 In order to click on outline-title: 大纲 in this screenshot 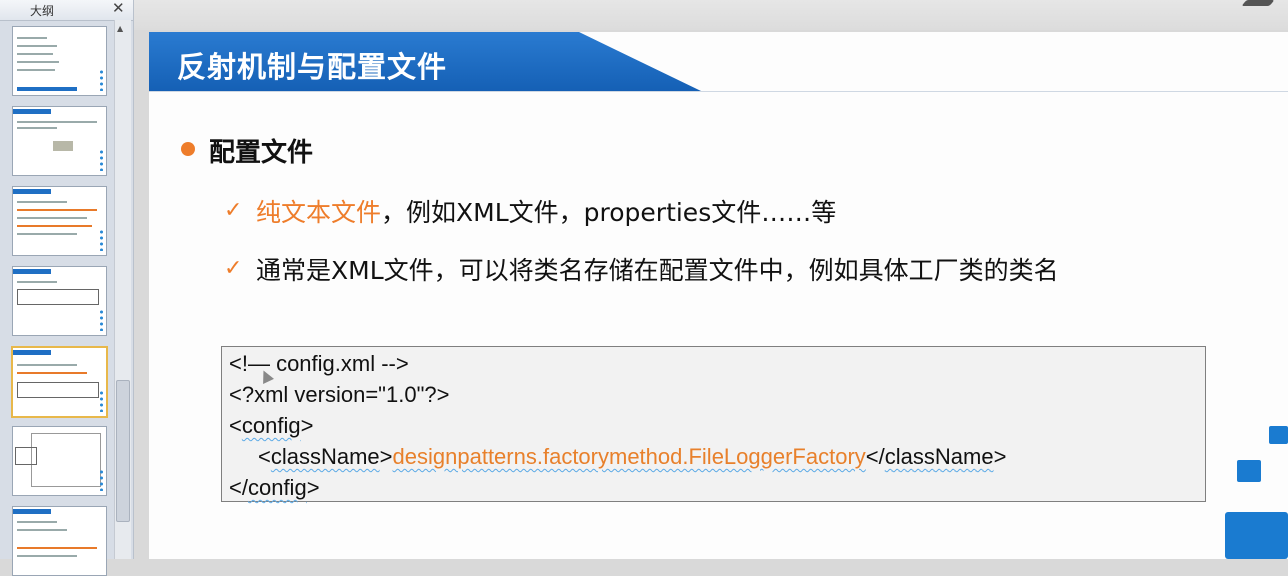, I will do `click(42, 11)`.